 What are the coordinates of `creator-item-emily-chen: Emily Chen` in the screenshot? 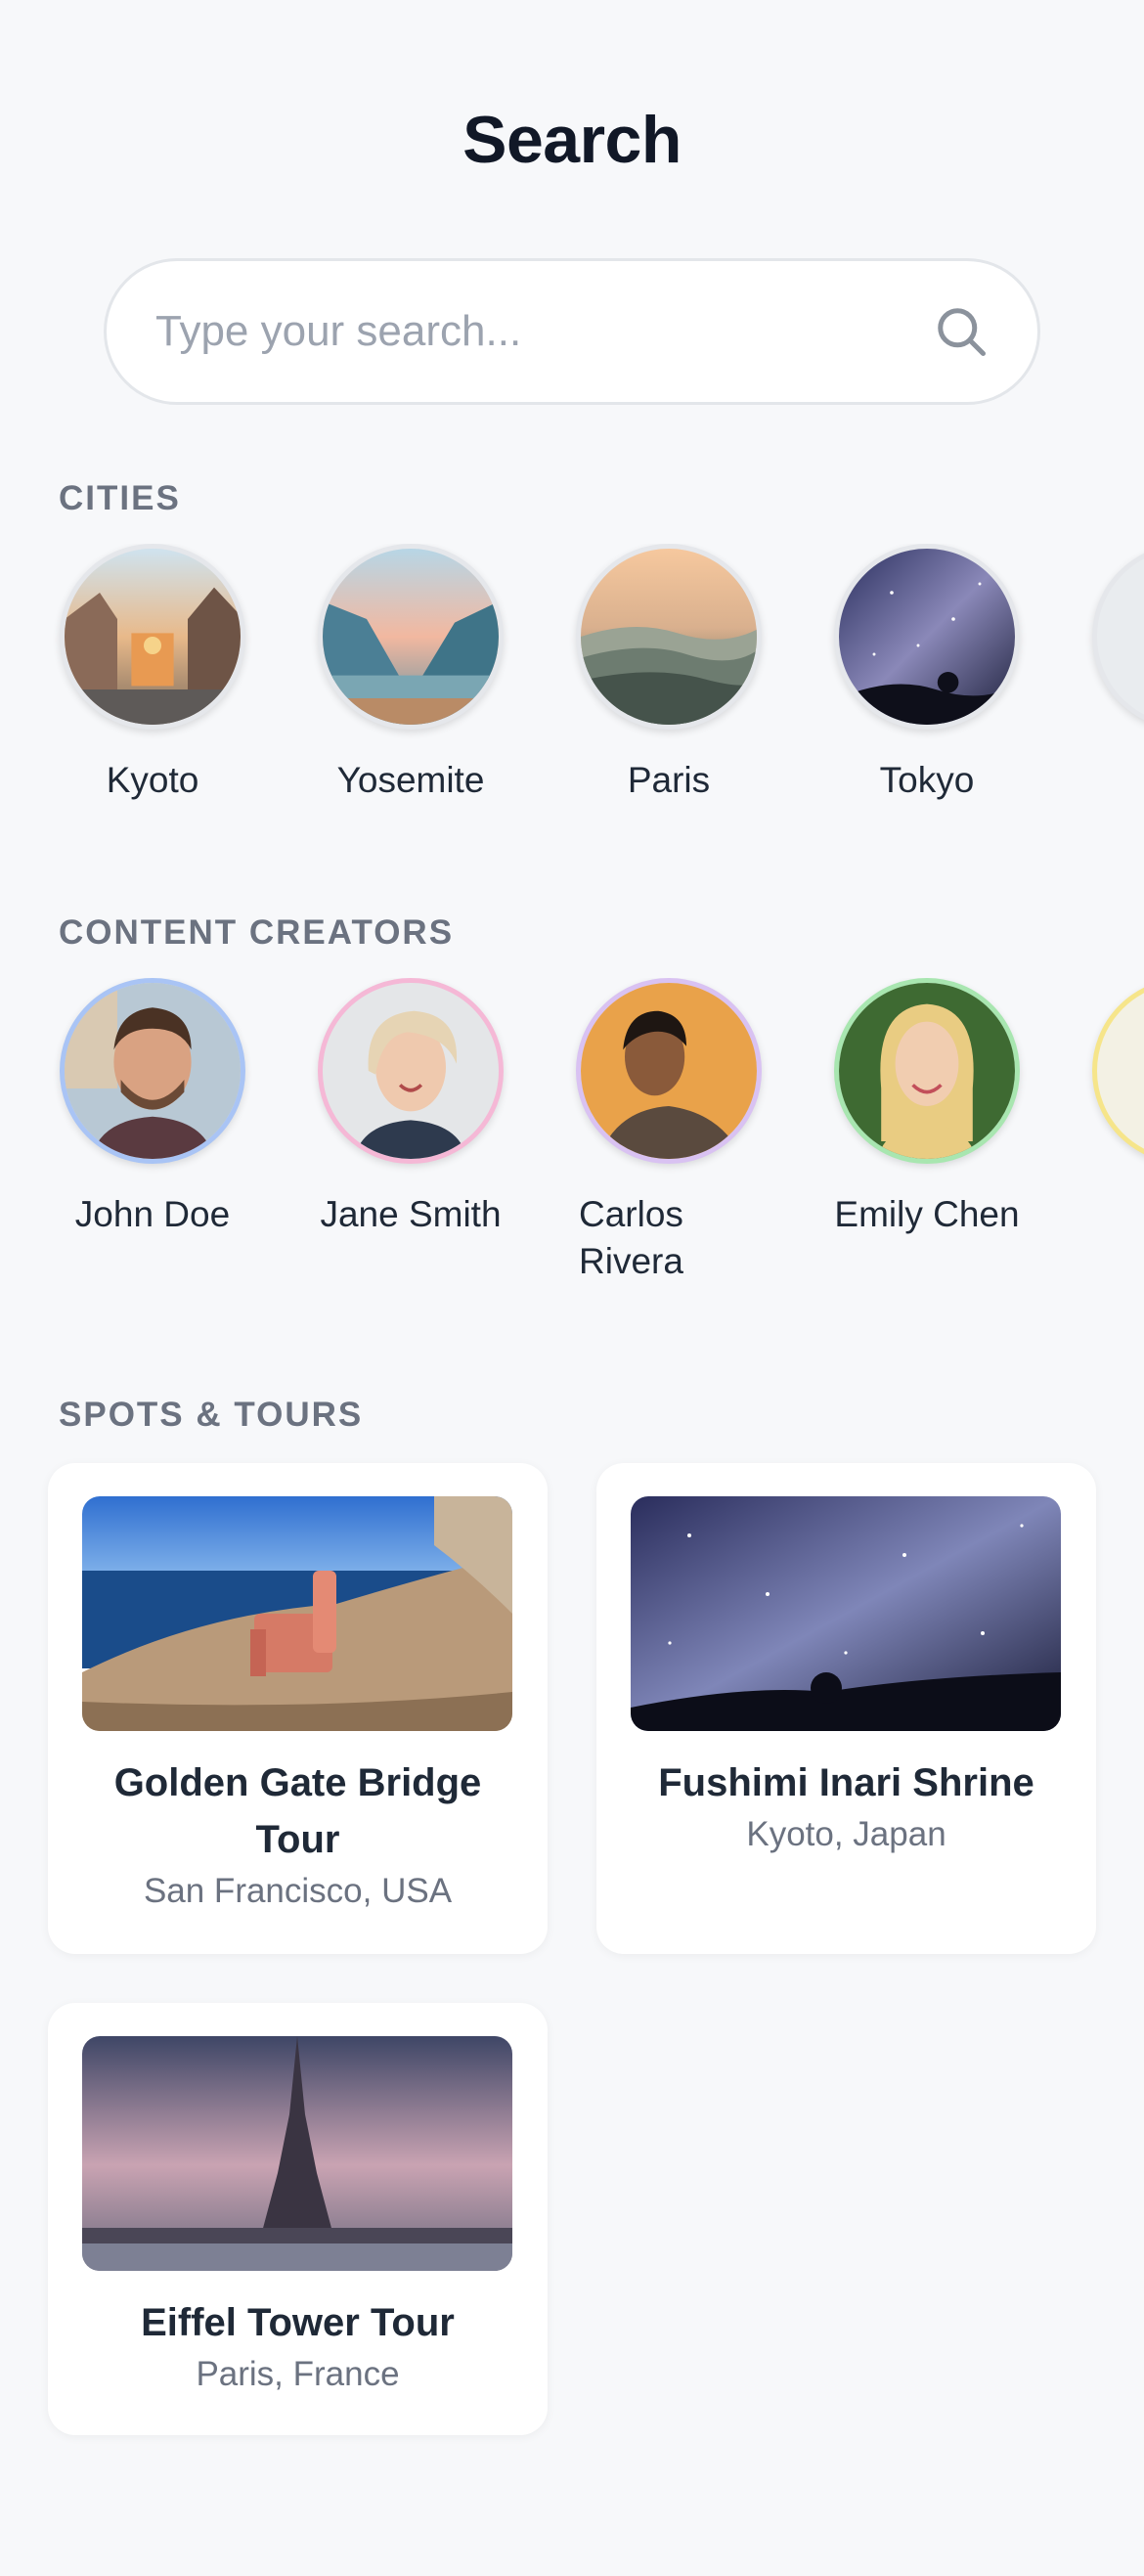 It's located at (926, 1108).